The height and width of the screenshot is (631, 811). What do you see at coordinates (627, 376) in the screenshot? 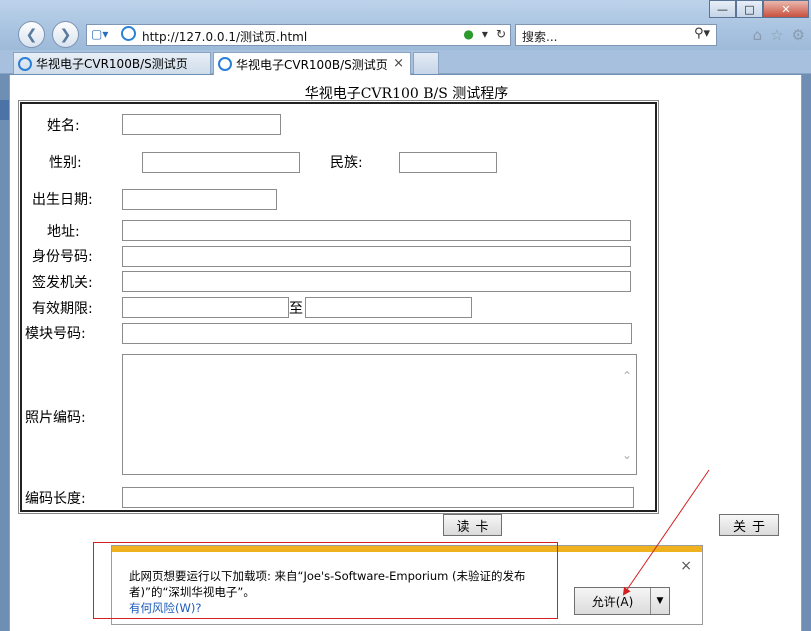
I see `scroll-up-icon: ⌃` at bounding box center [627, 376].